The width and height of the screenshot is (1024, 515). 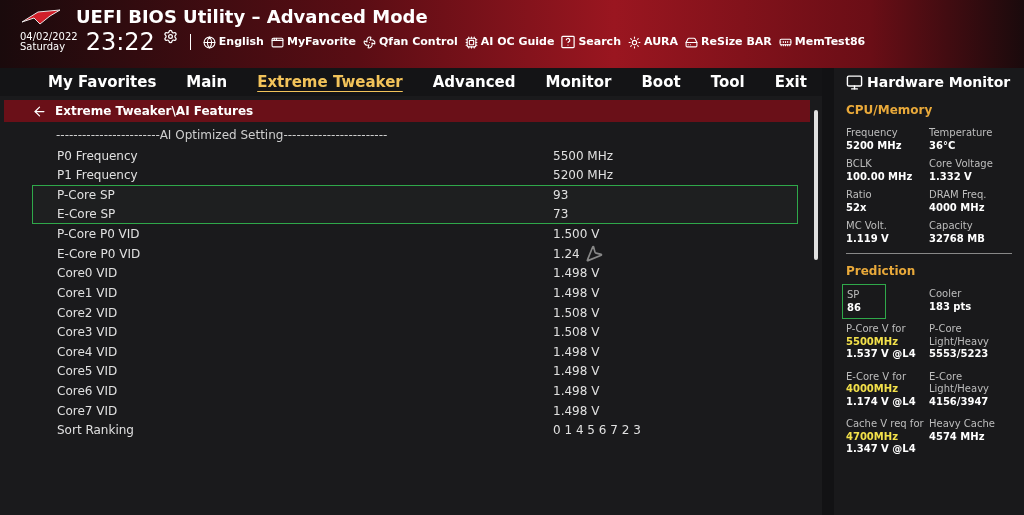 What do you see at coordinates (951, 306) in the screenshot?
I see `stat-value: 183 pts` at bounding box center [951, 306].